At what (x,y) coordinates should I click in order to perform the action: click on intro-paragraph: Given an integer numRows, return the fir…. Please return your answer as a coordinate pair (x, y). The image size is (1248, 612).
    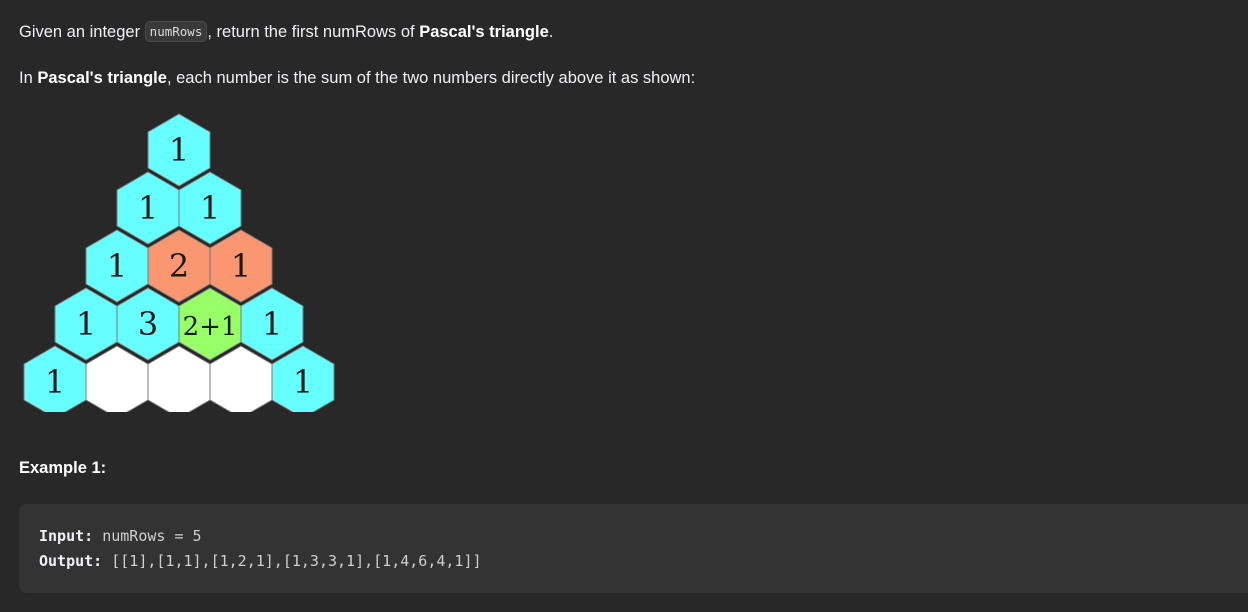
    Looking at the image, I should click on (286, 32).